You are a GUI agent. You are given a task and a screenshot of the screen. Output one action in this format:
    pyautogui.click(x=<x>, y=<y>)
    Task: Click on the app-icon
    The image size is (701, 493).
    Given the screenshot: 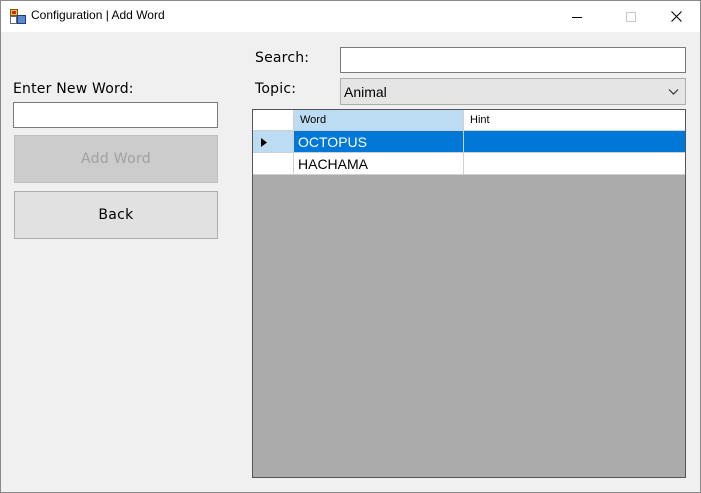 What is the action you would take?
    pyautogui.click(x=18, y=16)
    